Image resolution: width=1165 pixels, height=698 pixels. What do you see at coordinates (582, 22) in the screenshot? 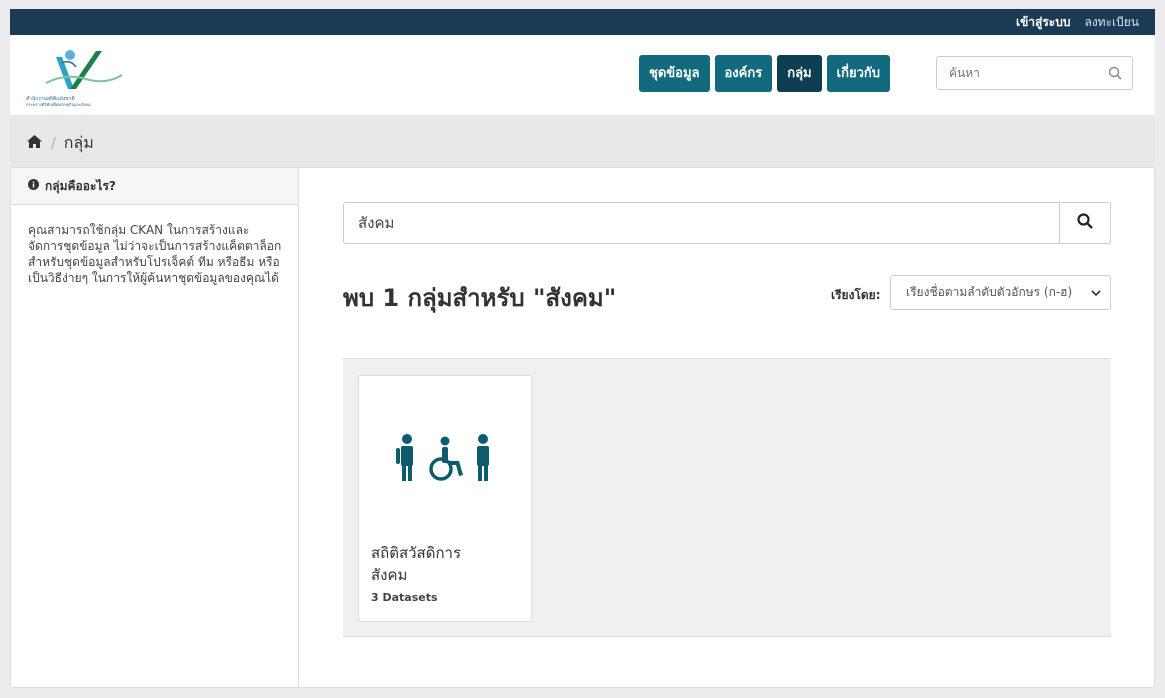
I see `account-bar: เข้าสู่ระบบ ลงทะเบียน` at bounding box center [582, 22].